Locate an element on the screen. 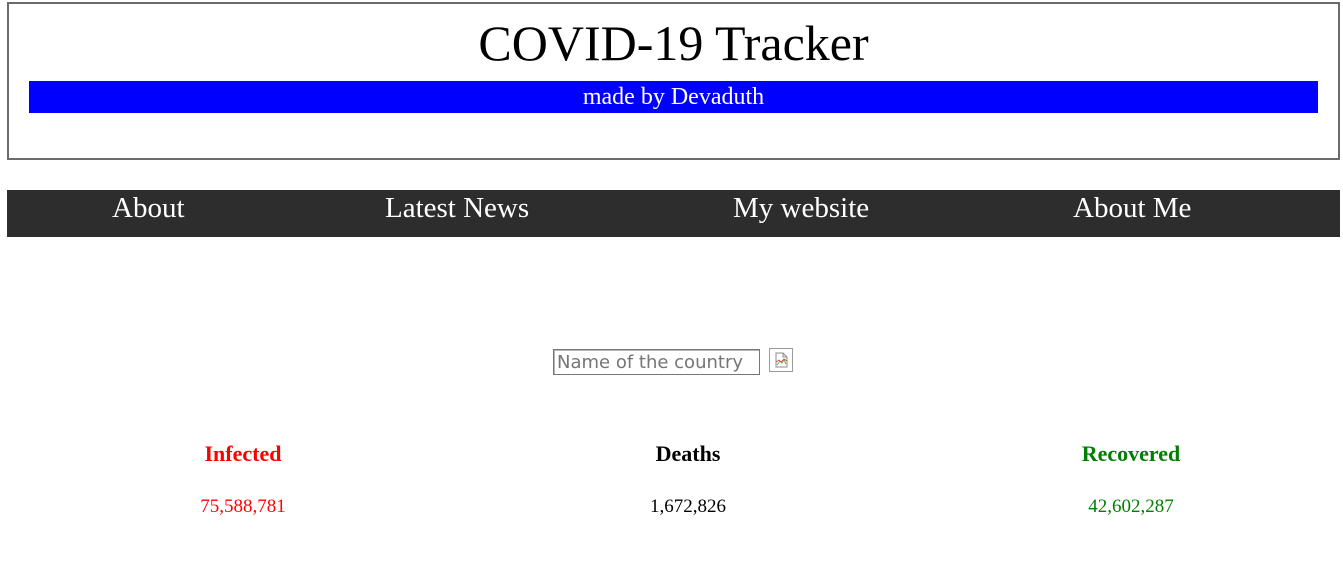  deaths-label: Deaths is located at coordinates (688, 453).